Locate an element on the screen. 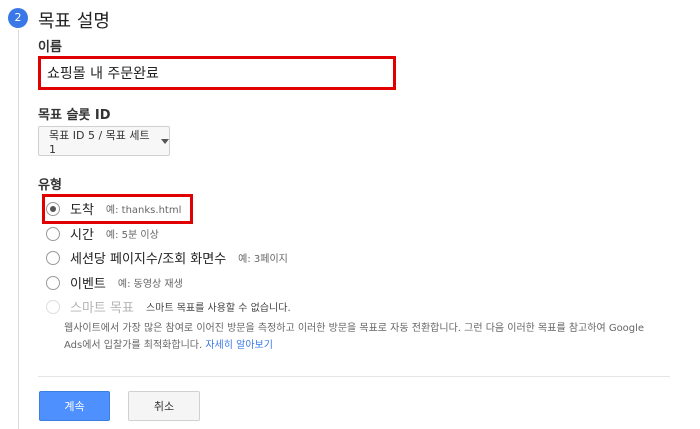 The height and width of the screenshot is (429, 700). goal-slot-dropdown: 목표 ID 5 / 목표 세트 1 is located at coordinates (104, 141).